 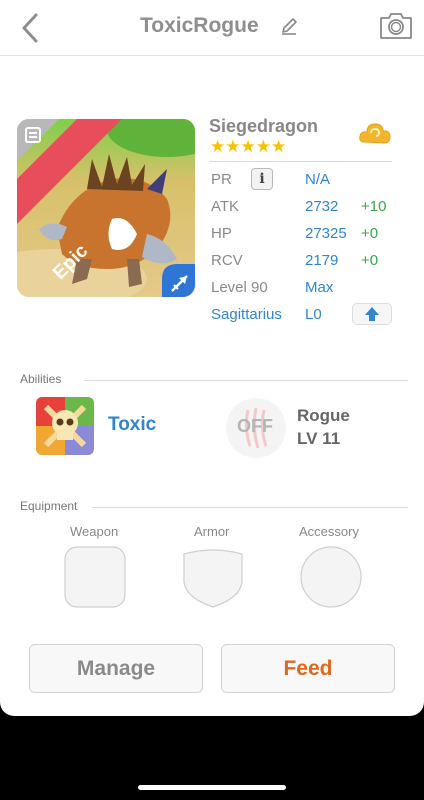 I want to click on stat-value: 2179, so click(x=322, y=260).